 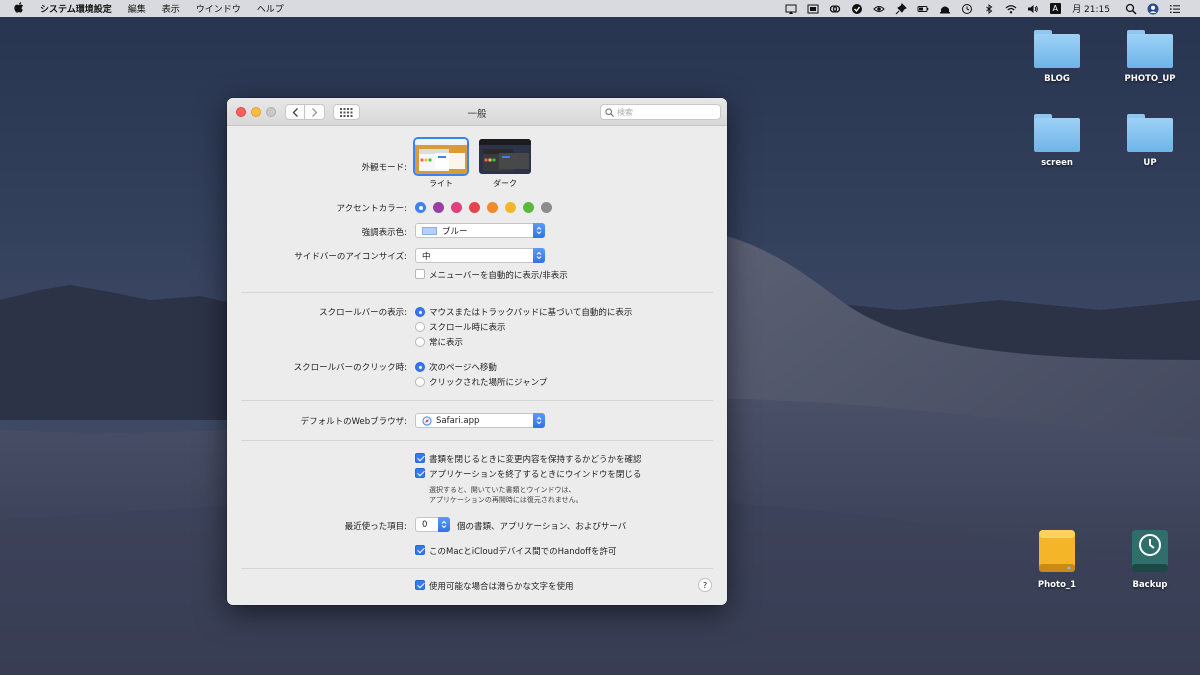 I want to click on desktop-item-label: Backup, so click(x=1150, y=585).